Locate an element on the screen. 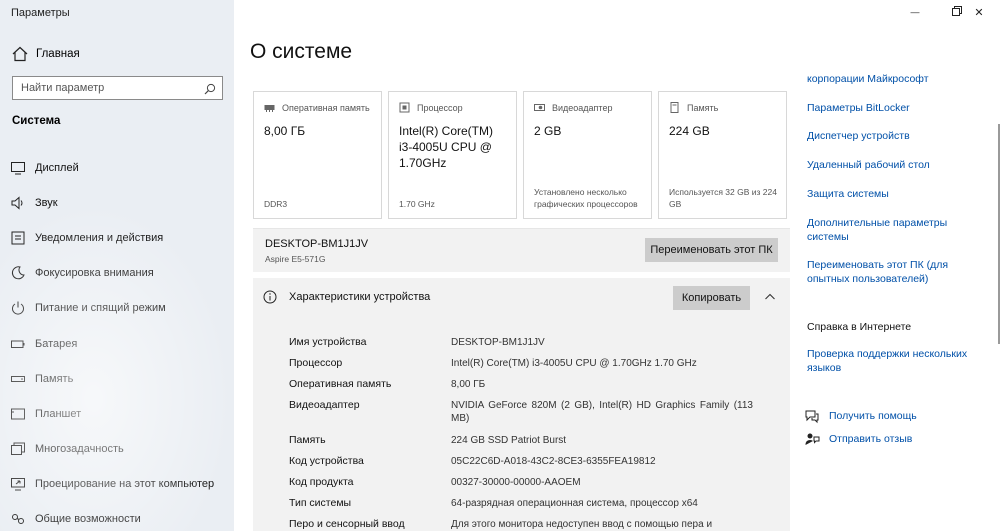  sidebar-item-label: Батарея is located at coordinates (56, 343).